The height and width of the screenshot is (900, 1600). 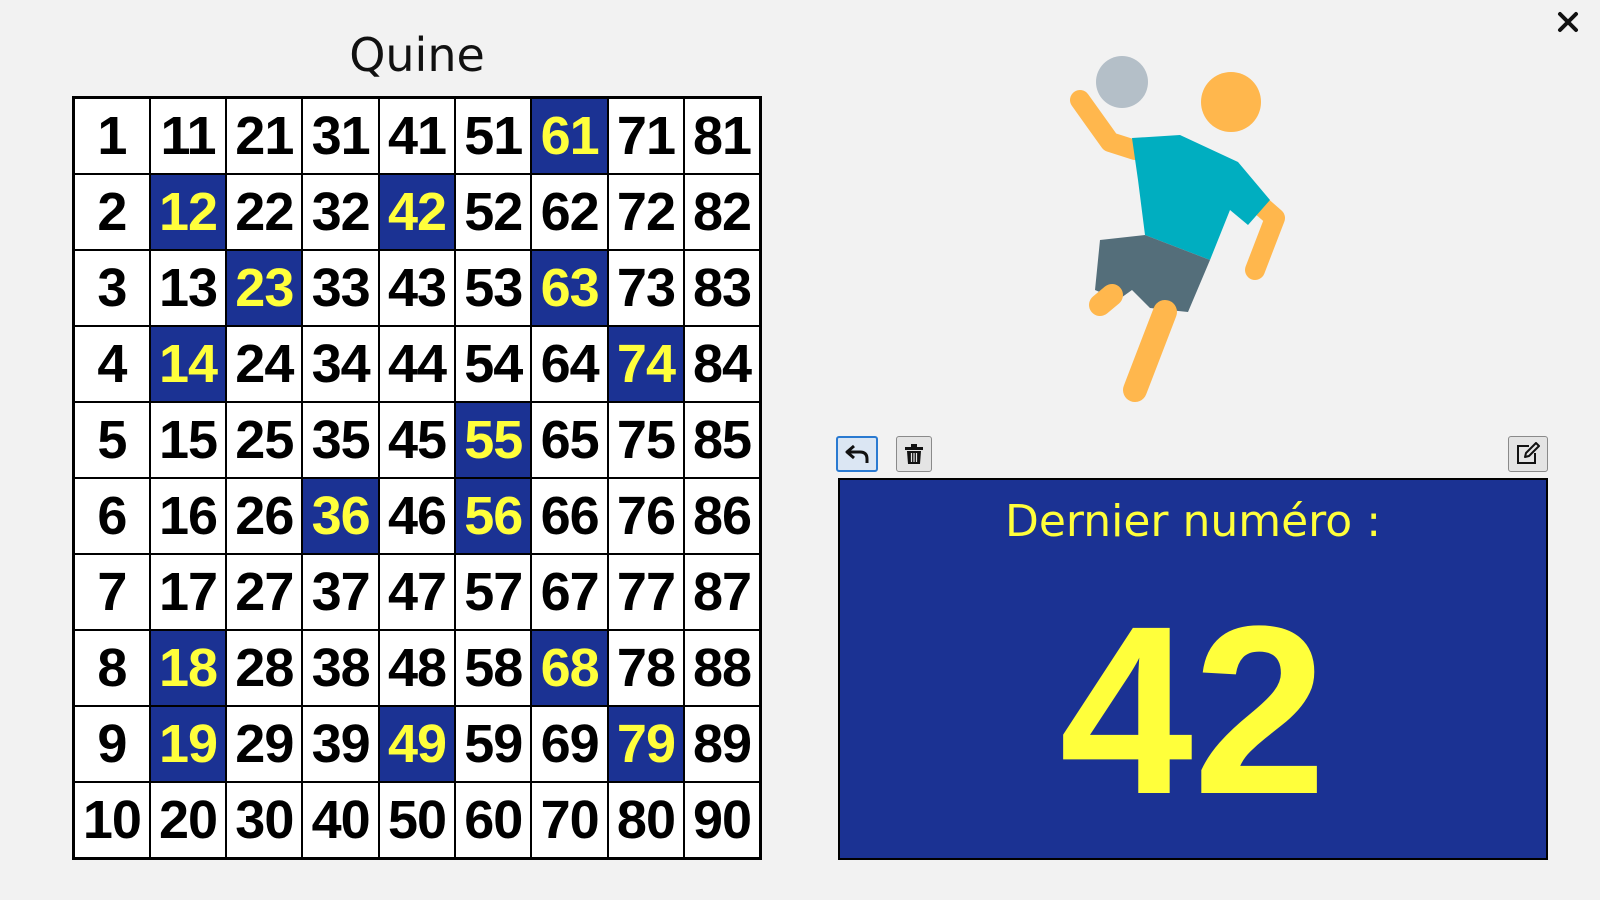 What do you see at coordinates (264, 515) in the screenshot?
I see `board-cell: 26` at bounding box center [264, 515].